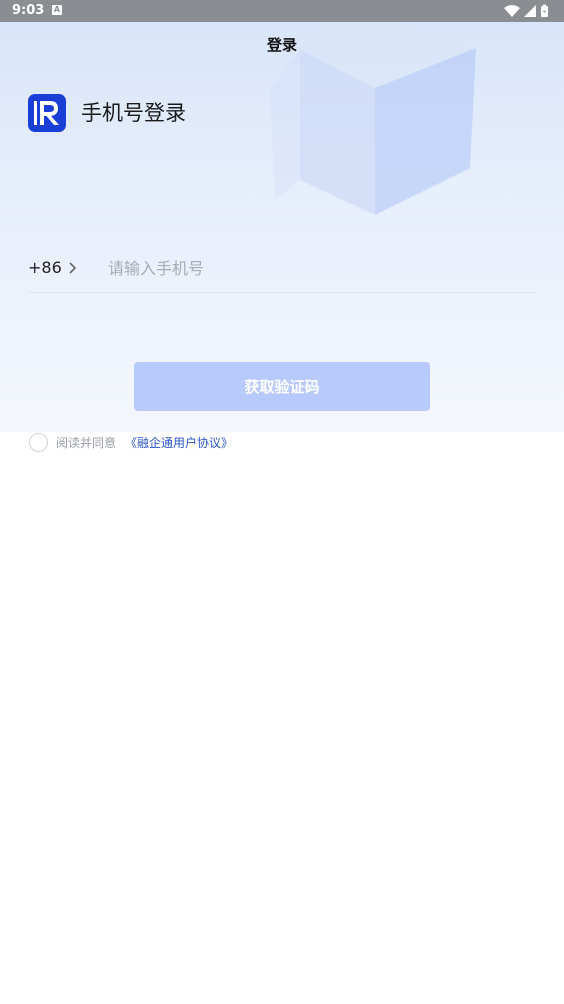 The image size is (564, 1004). Describe the element at coordinates (544, 10) in the screenshot. I see `battery-icon` at that location.